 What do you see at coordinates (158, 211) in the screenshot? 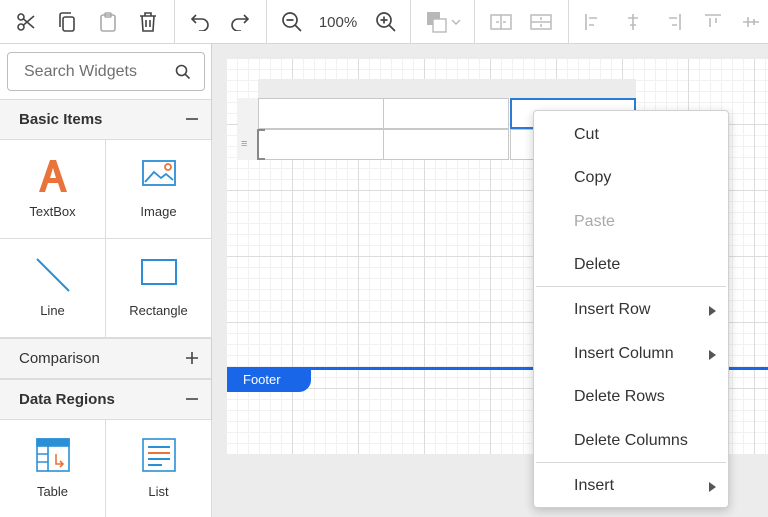
I see `widget-label: Image` at bounding box center [158, 211].